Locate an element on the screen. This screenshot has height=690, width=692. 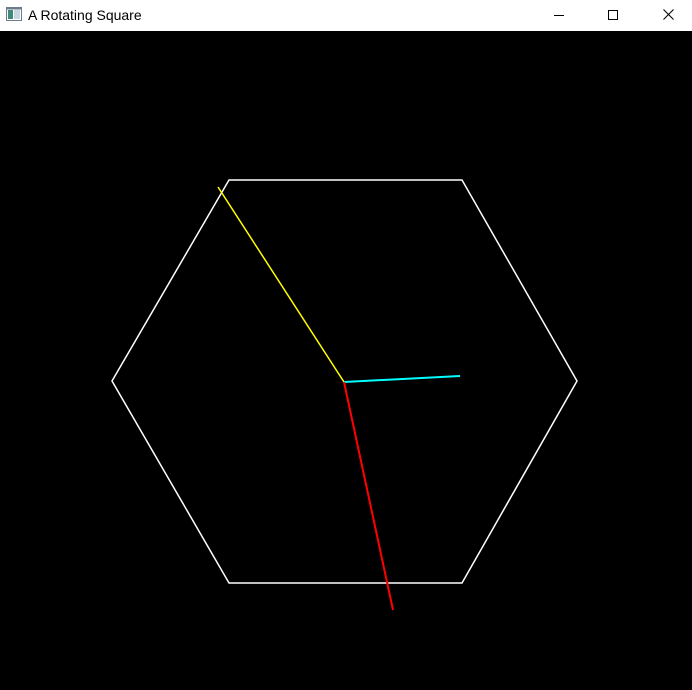
minimize-button is located at coordinates (559, 15).